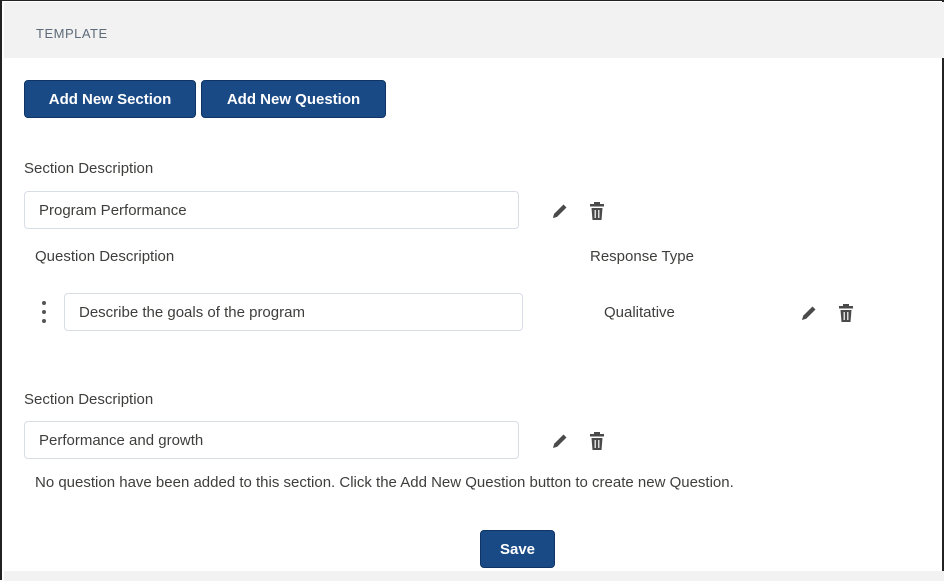  What do you see at coordinates (642, 256) in the screenshot?
I see `response-type-header: Response Type` at bounding box center [642, 256].